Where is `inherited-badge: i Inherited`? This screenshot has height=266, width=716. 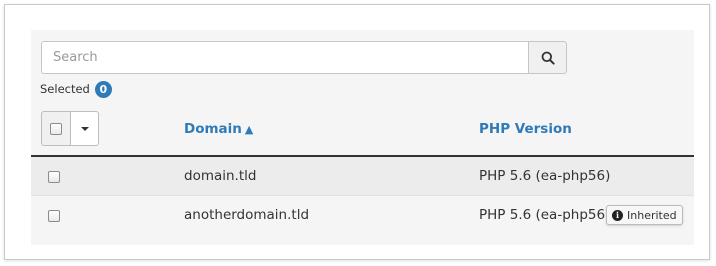
inherited-badge: i Inherited is located at coordinates (644, 215).